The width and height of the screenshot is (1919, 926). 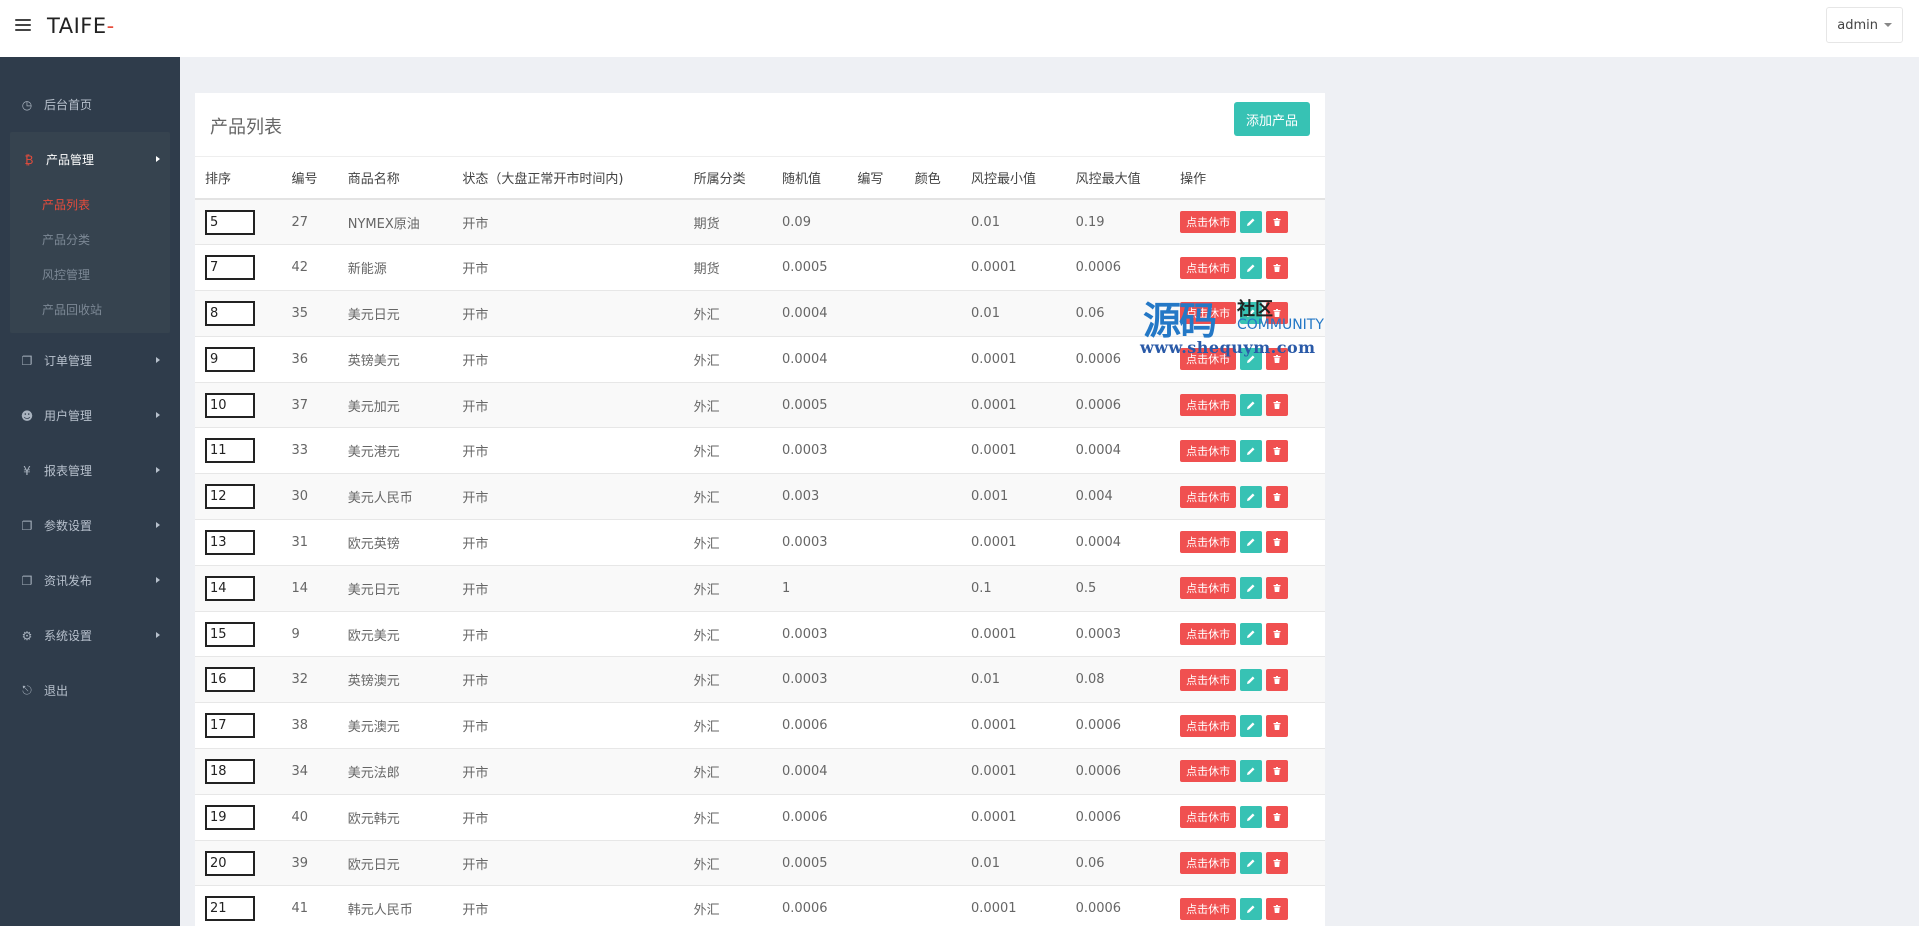 What do you see at coordinates (475, 453) in the screenshot?
I see `cell-status: 开市` at bounding box center [475, 453].